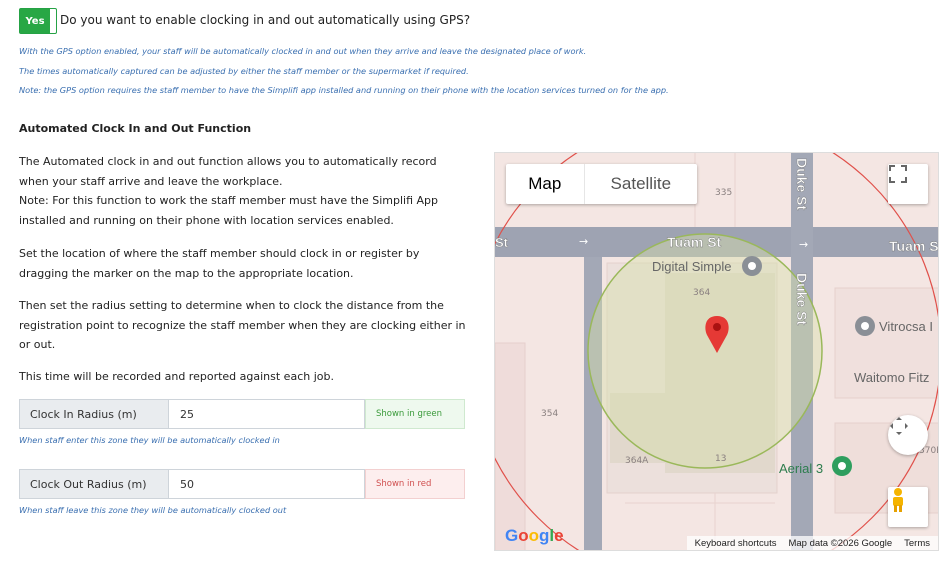  Describe the element at coordinates (908, 184) in the screenshot. I see `fullscreen-icon` at that location.